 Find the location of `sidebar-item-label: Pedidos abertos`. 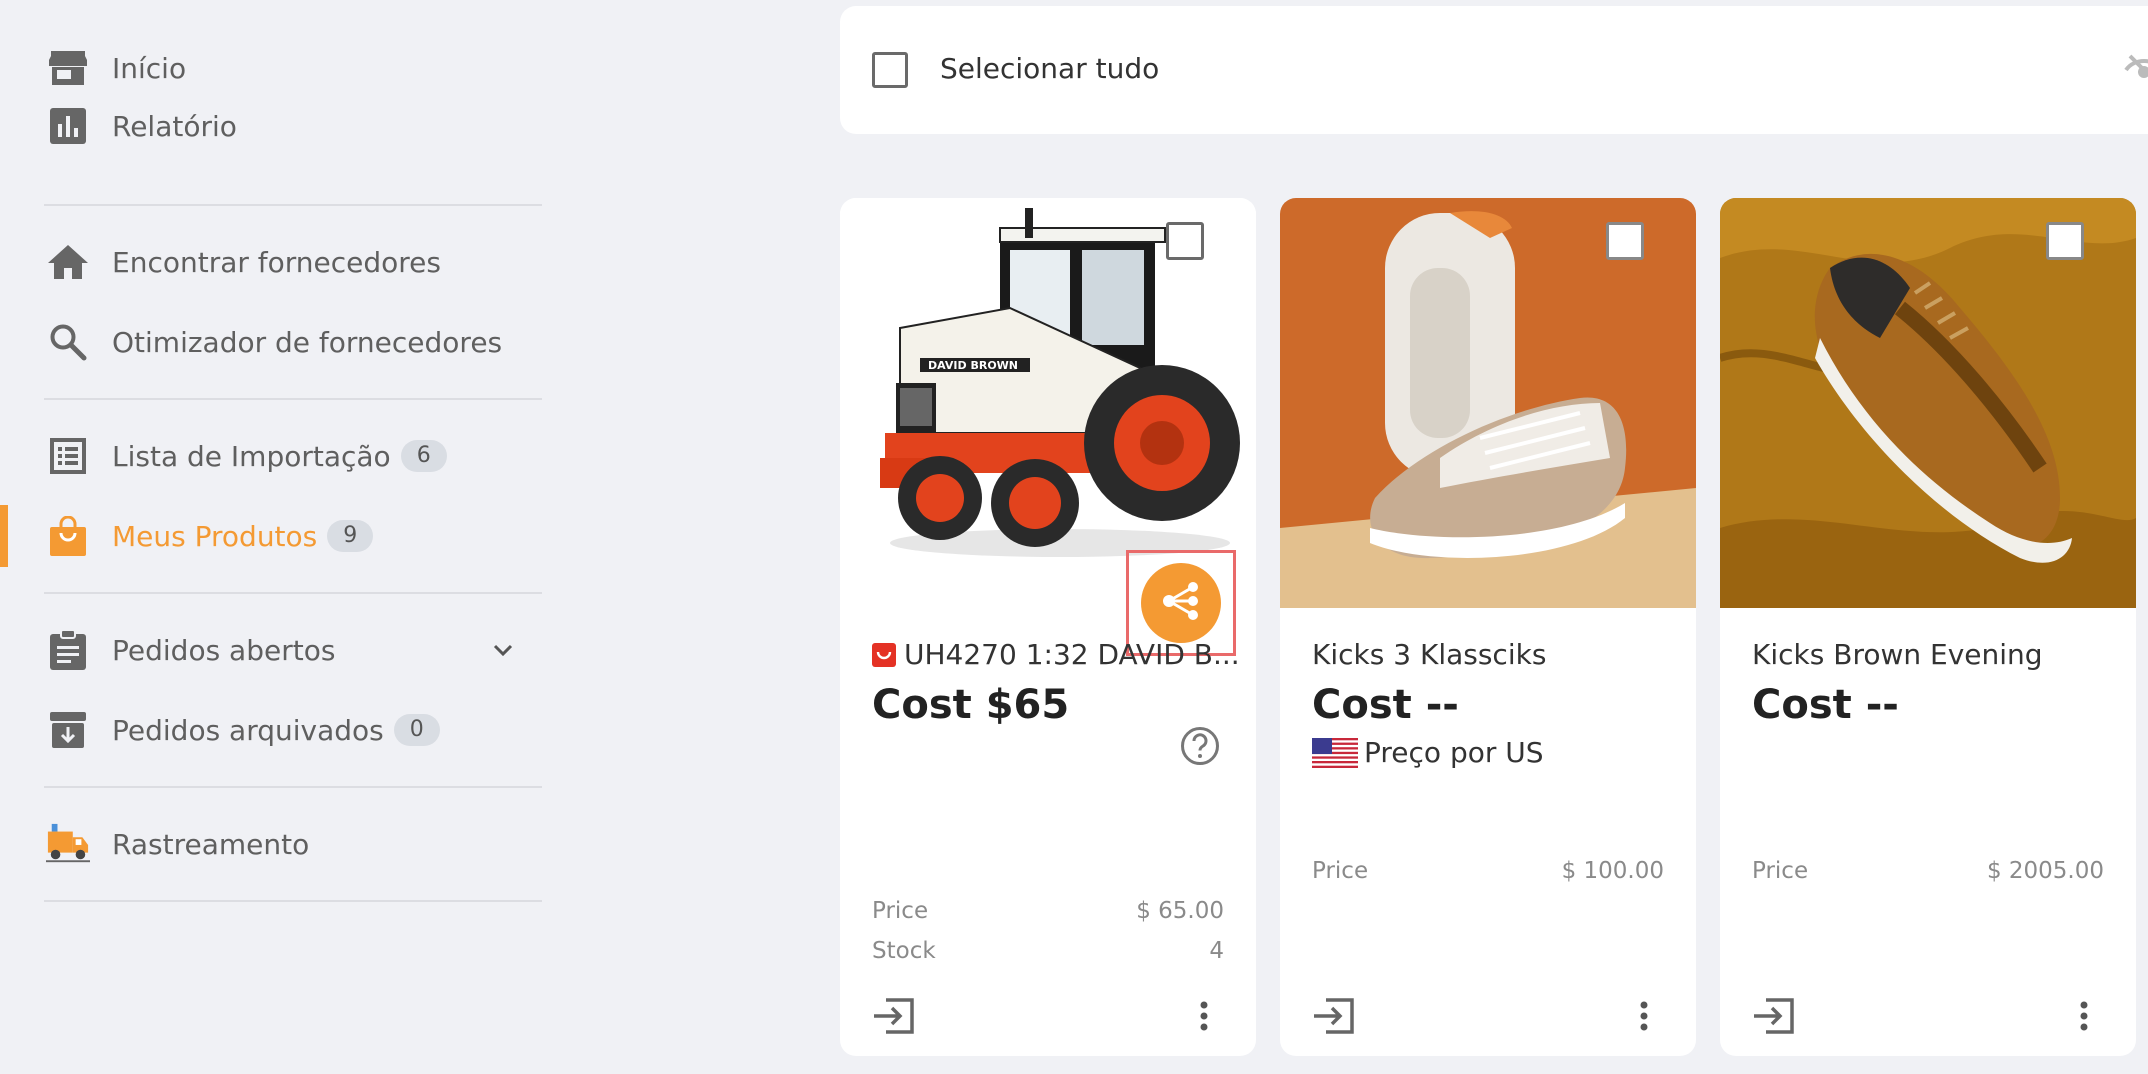

sidebar-item-label: Pedidos abertos is located at coordinates (224, 650).